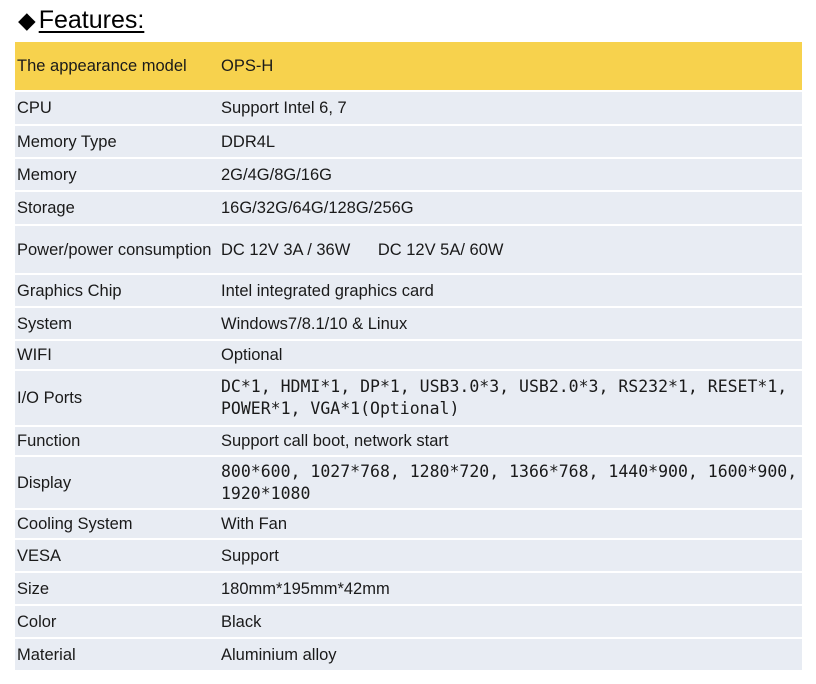 Image resolution: width=816 pixels, height=684 pixels. What do you see at coordinates (116, 524) in the screenshot?
I see `row-label: Cooling System` at bounding box center [116, 524].